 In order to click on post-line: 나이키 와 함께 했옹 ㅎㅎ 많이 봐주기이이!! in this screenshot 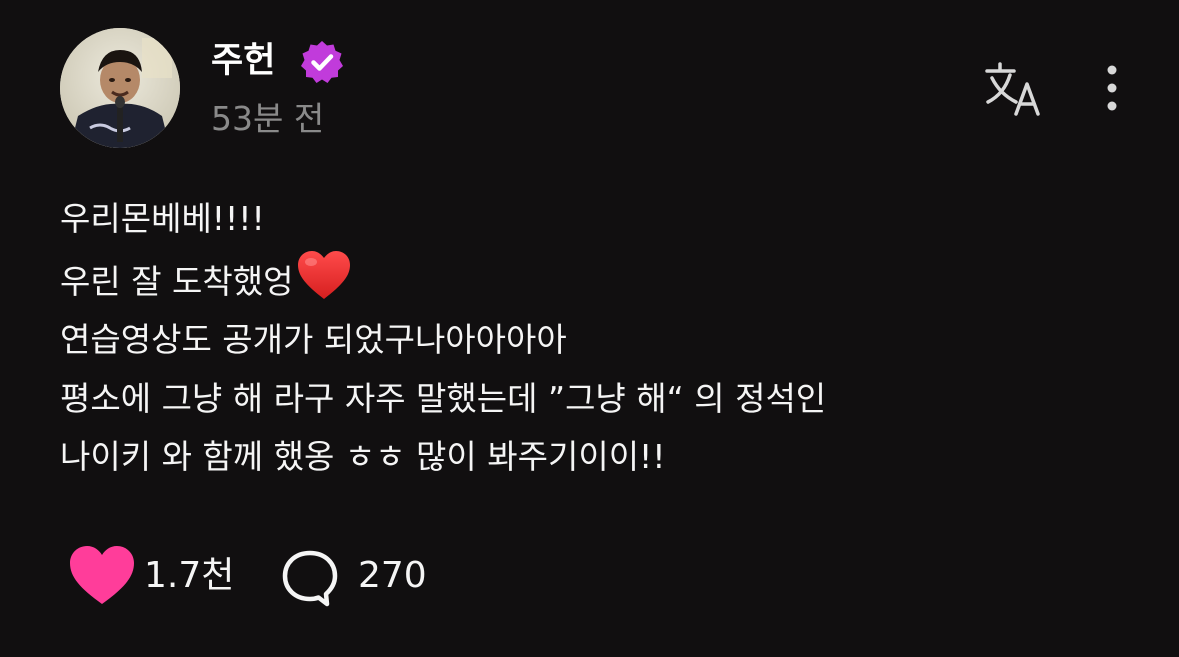, I will do `click(363, 456)`.